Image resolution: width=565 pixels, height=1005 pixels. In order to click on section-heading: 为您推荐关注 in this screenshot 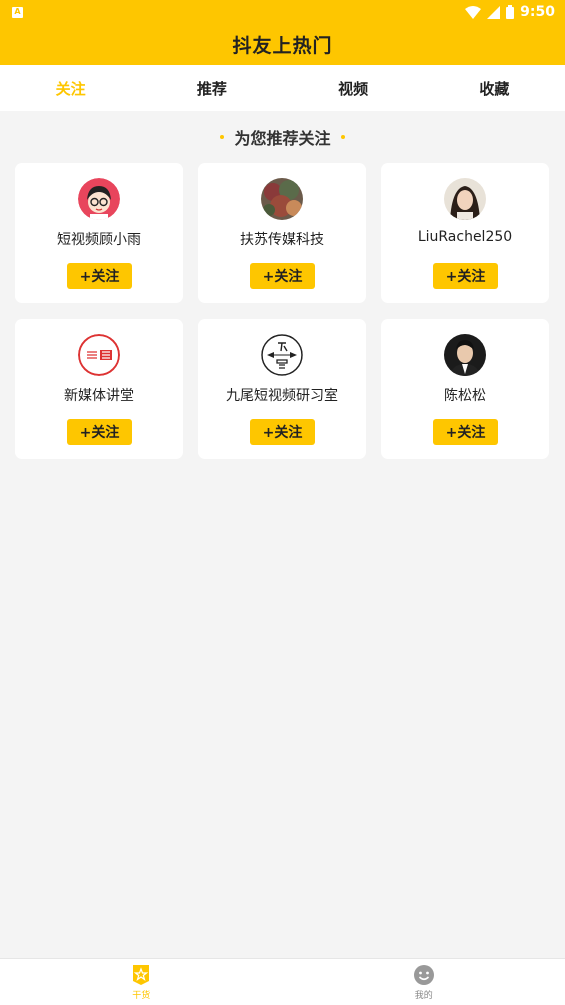, I will do `click(282, 137)`.